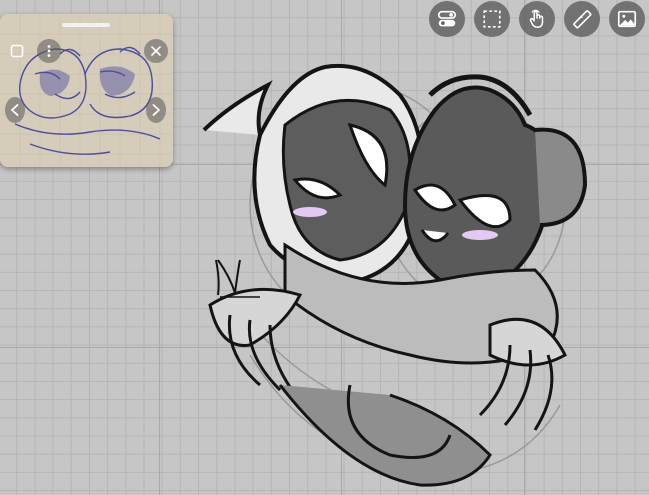  I want to click on reference-image-panel, so click(86, 90).